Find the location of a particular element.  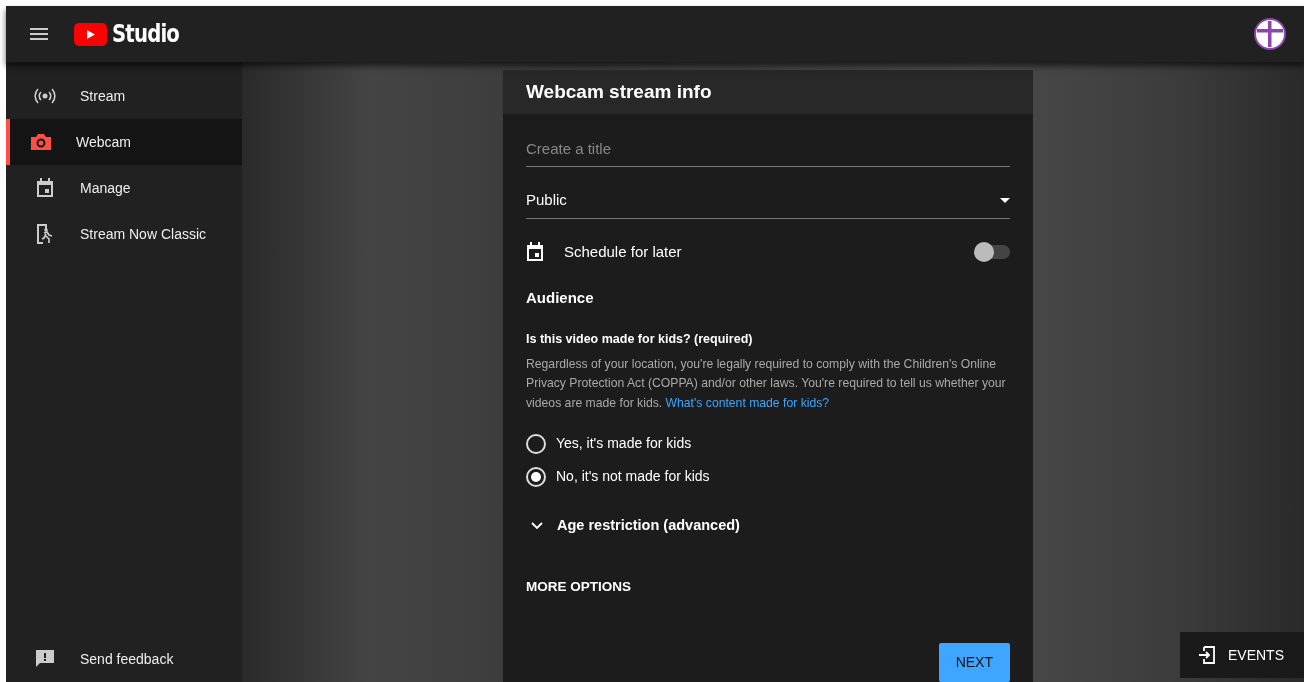

sidebar-item: Stream Now Classic is located at coordinates (124, 234).